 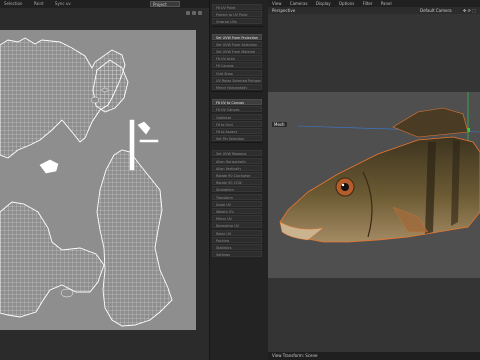 What do you see at coordinates (149, 141) in the screenshot?
I see `uv-island-bar` at bounding box center [149, 141].